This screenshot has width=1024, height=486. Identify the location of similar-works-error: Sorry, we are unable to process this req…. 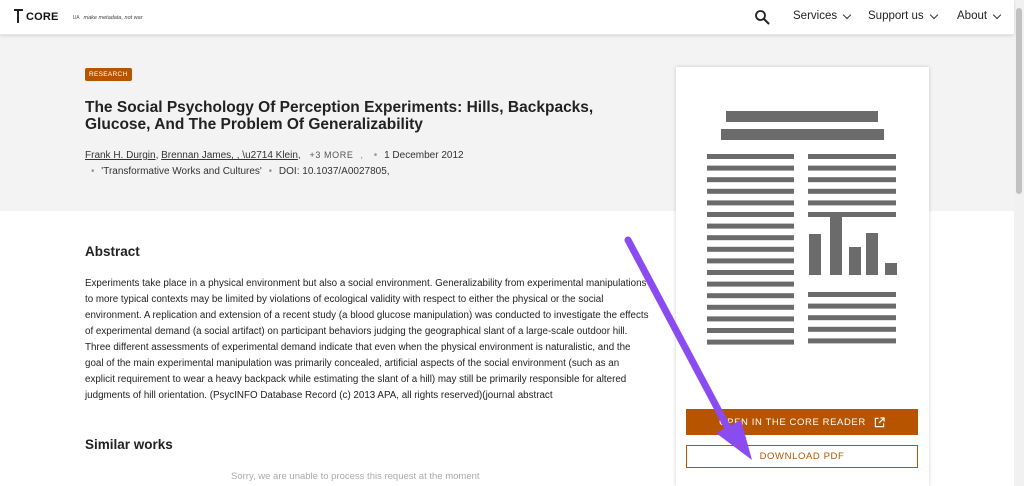
(355, 476).